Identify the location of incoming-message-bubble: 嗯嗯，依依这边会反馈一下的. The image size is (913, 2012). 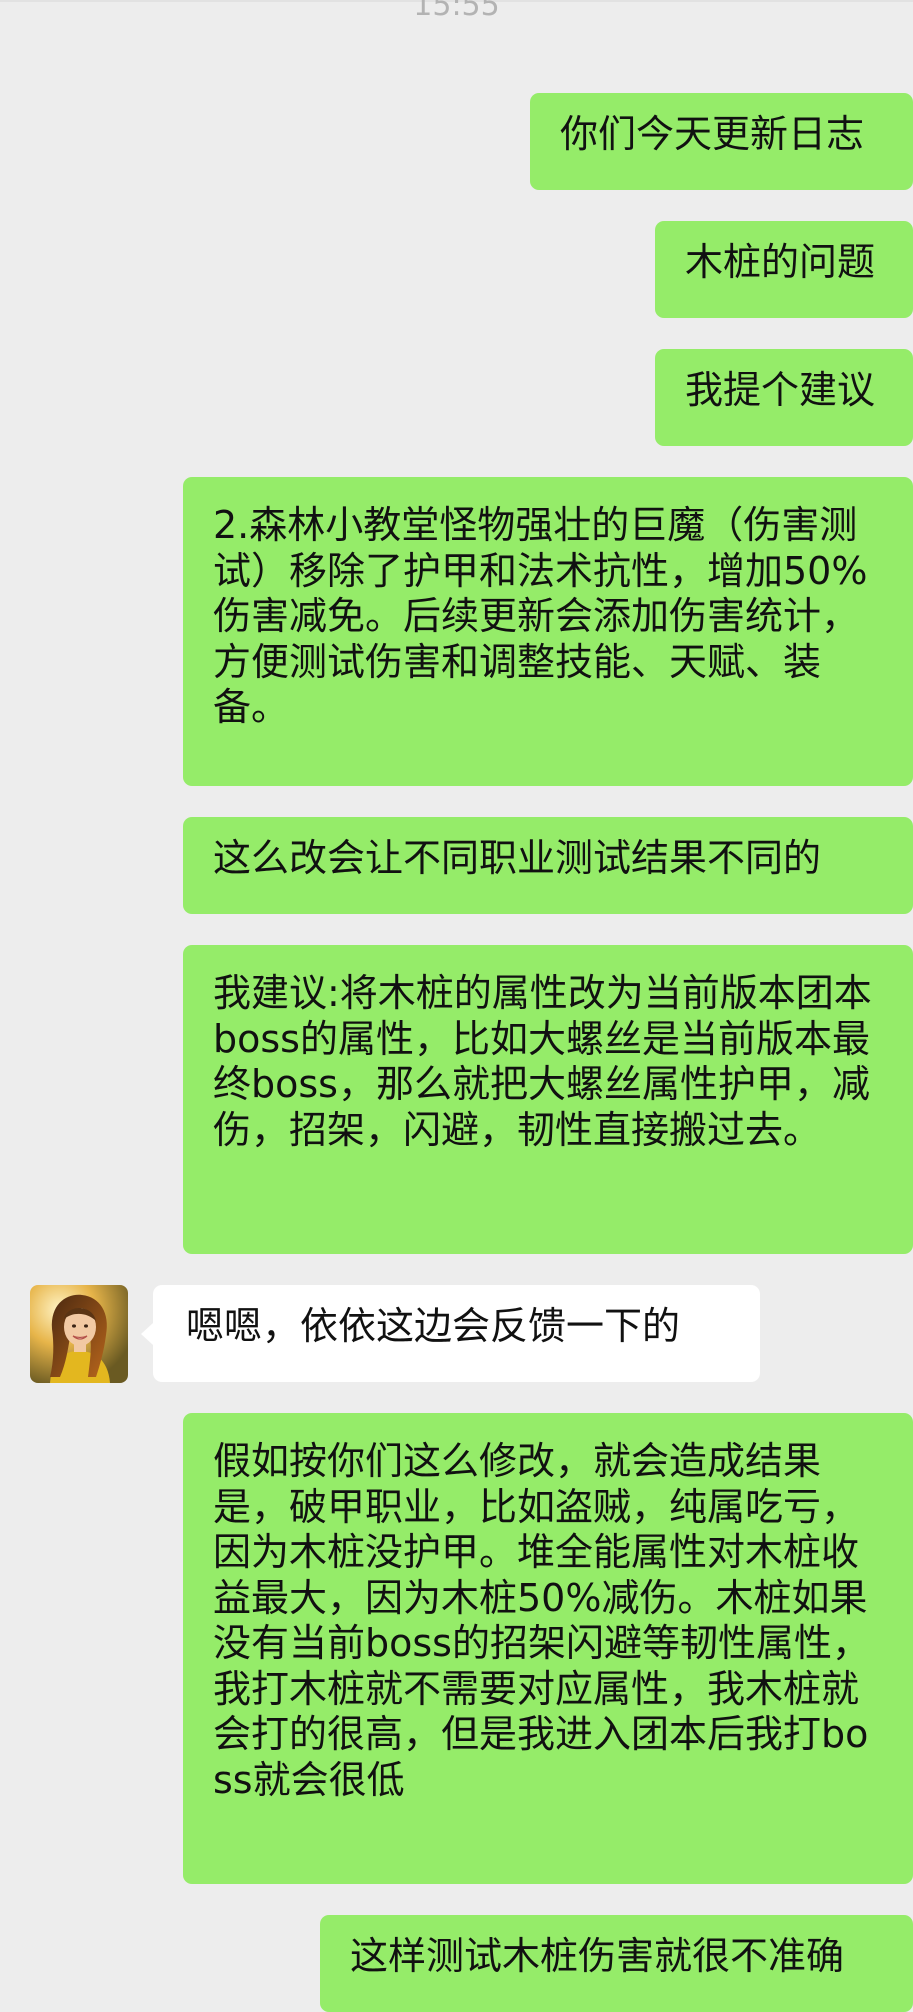
(456, 1333).